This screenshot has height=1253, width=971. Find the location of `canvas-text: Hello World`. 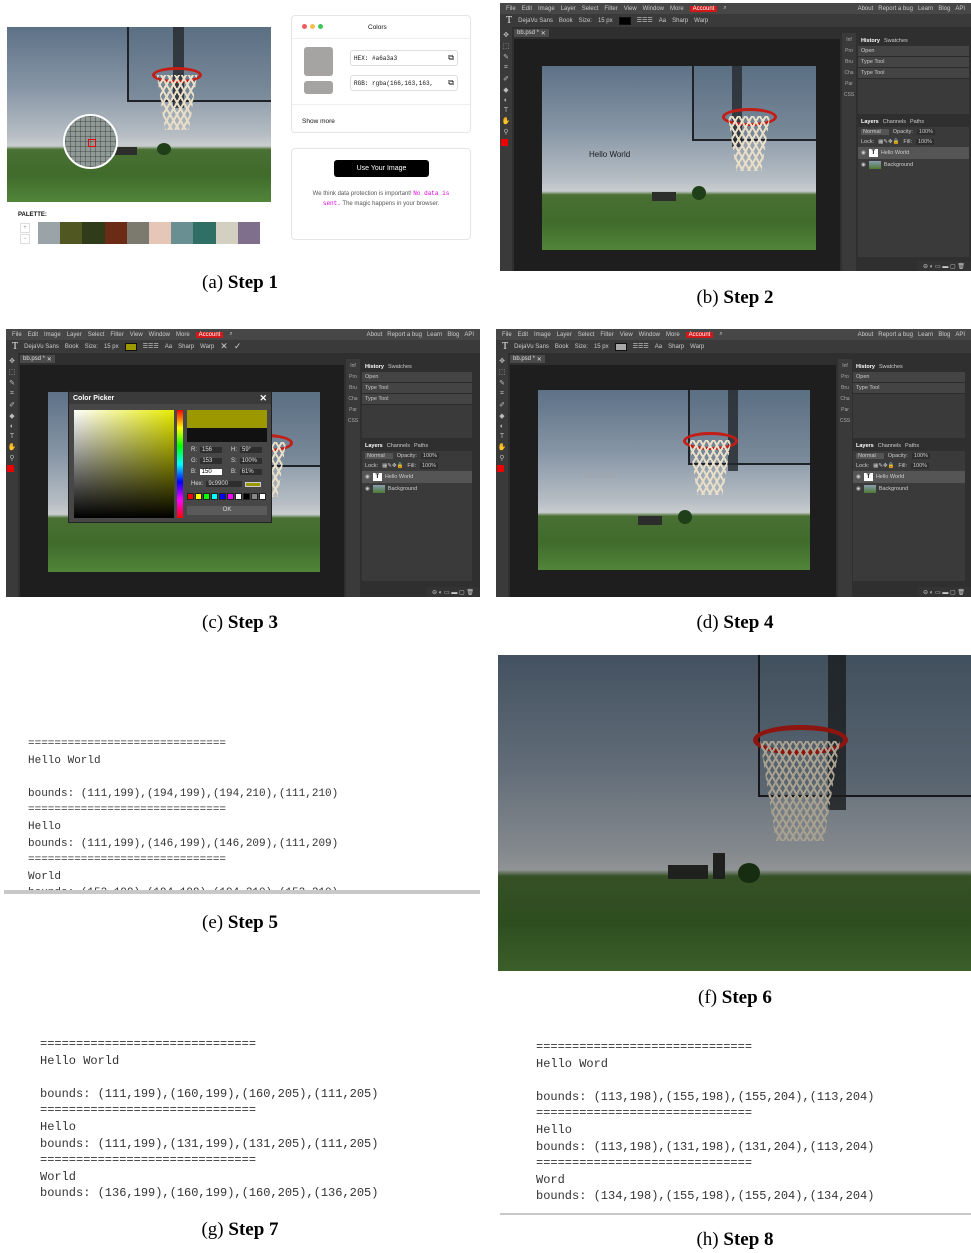

canvas-text: Hello World is located at coordinates (609, 154).